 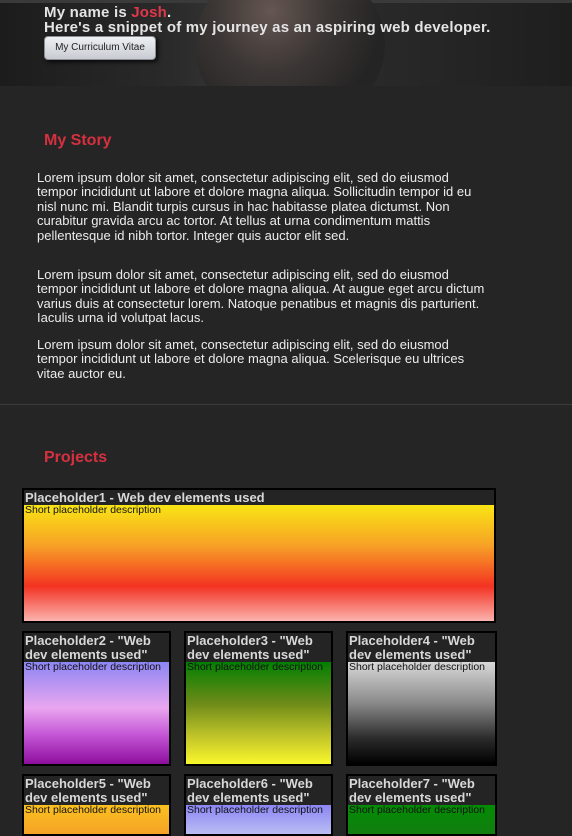 What do you see at coordinates (100, 48) in the screenshot?
I see `curriculum-vitae-button: My Curriculum Vitae` at bounding box center [100, 48].